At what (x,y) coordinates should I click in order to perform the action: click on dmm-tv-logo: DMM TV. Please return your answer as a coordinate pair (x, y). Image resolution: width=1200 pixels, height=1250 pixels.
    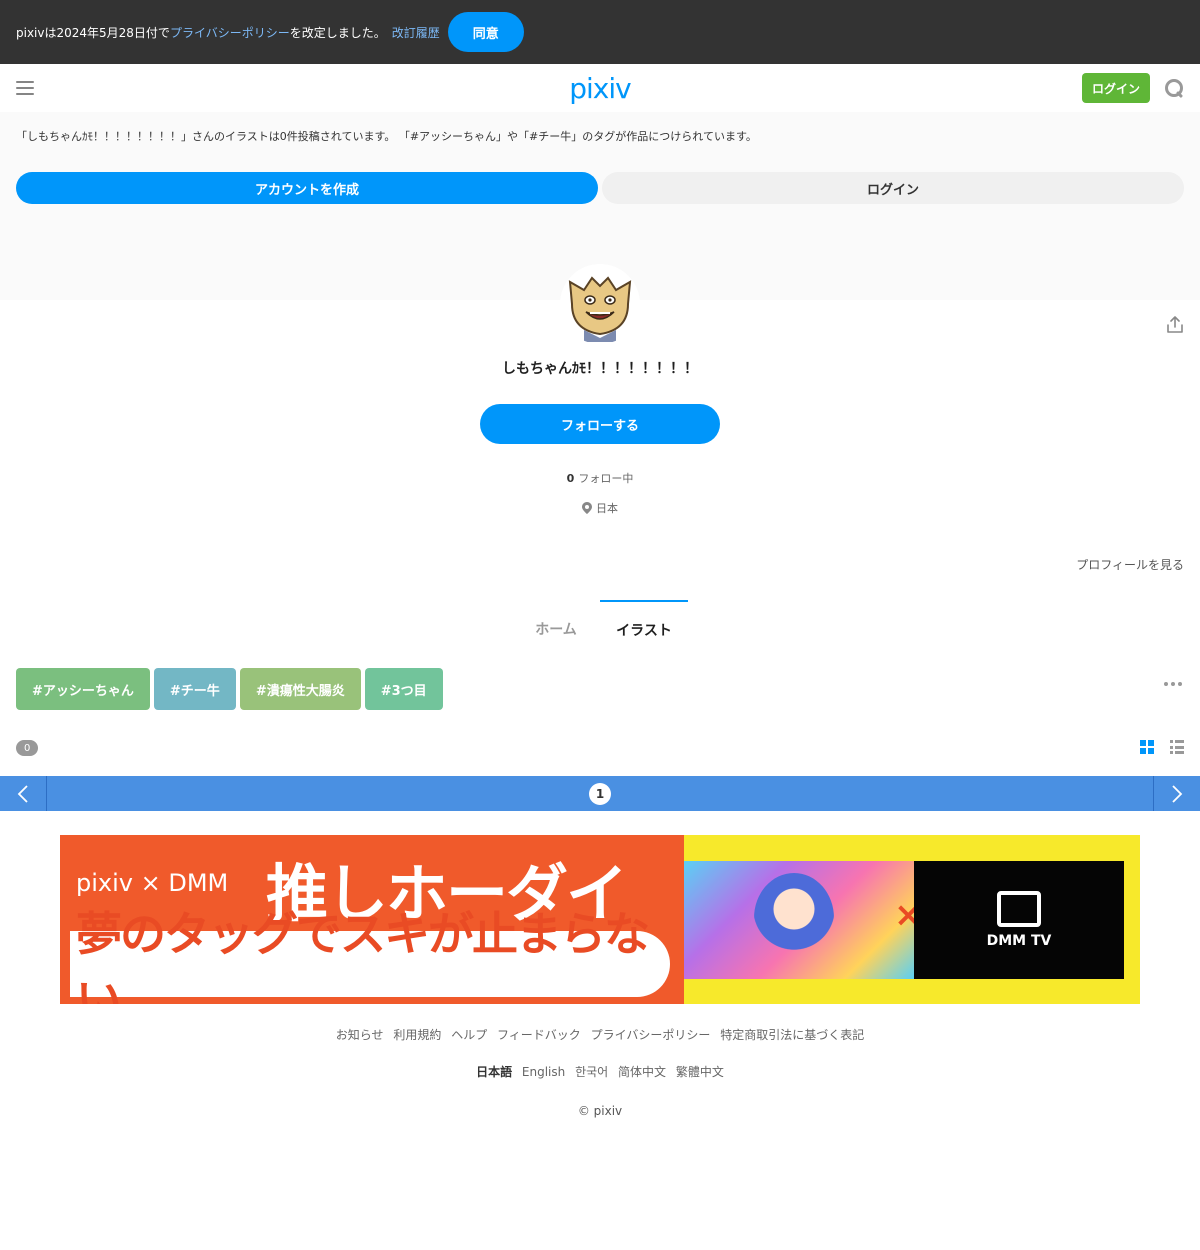
    Looking at the image, I should click on (1019, 920).